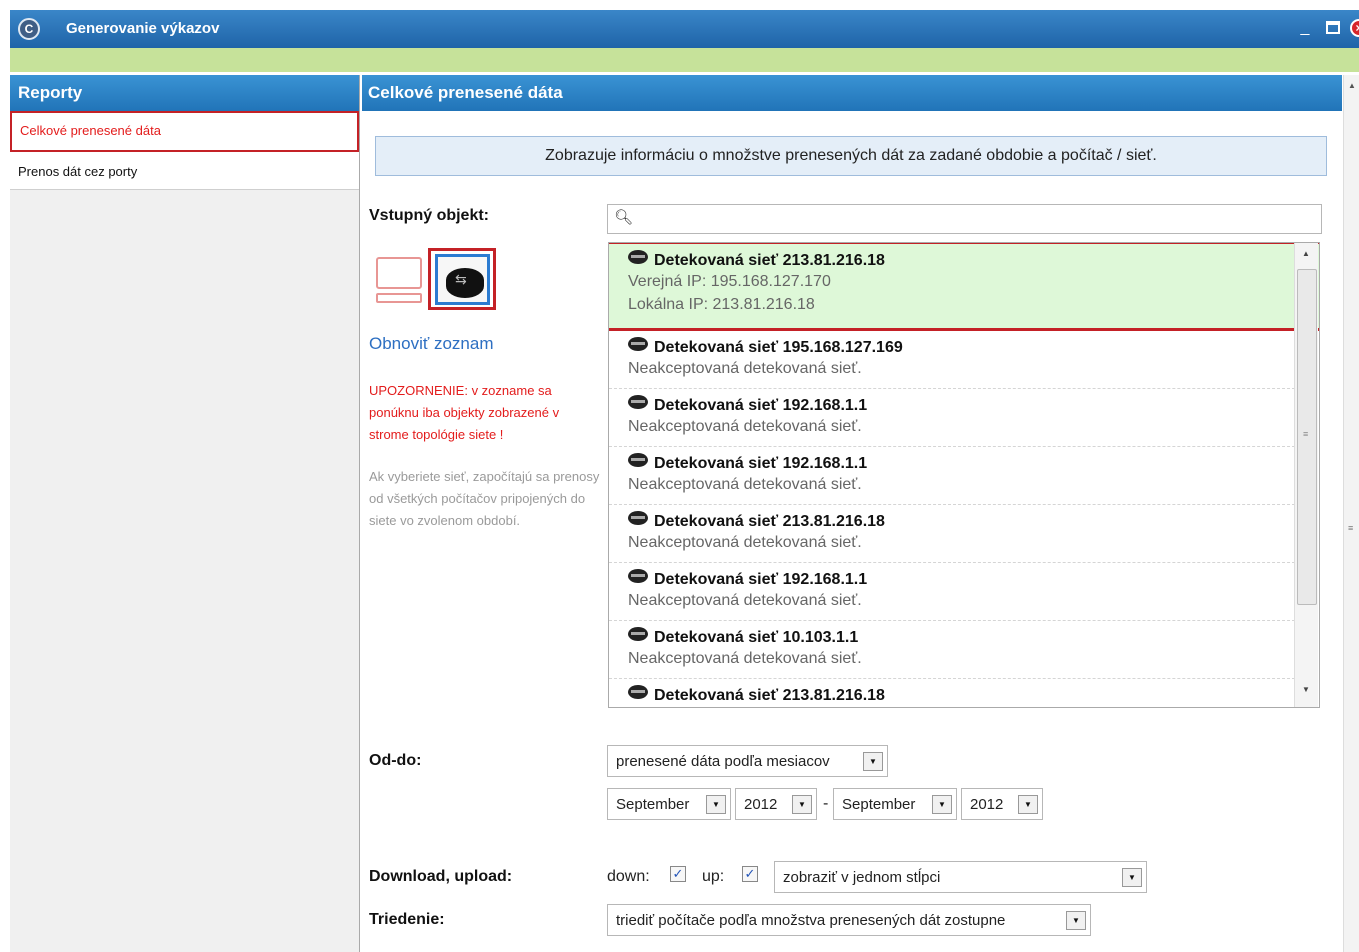 The image size is (1359, 952). I want to click on page-title: Celkové prenesené dáta, so click(852, 93).